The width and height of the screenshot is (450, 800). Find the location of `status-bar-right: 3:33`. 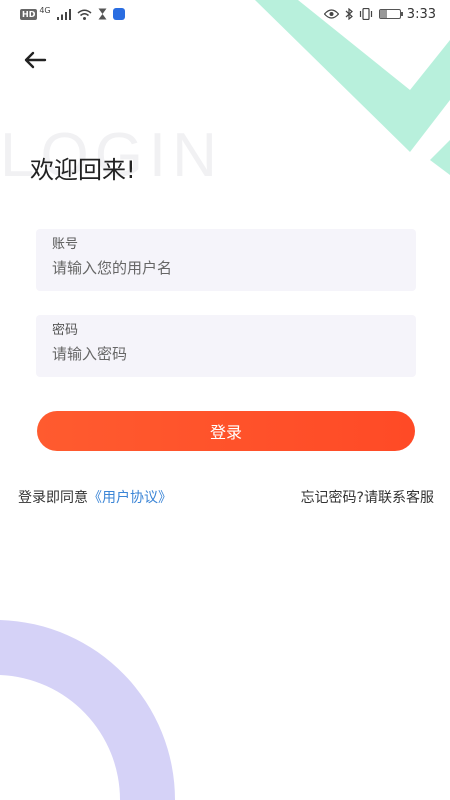

status-bar-right: 3:33 is located at coordinates (379, 14).